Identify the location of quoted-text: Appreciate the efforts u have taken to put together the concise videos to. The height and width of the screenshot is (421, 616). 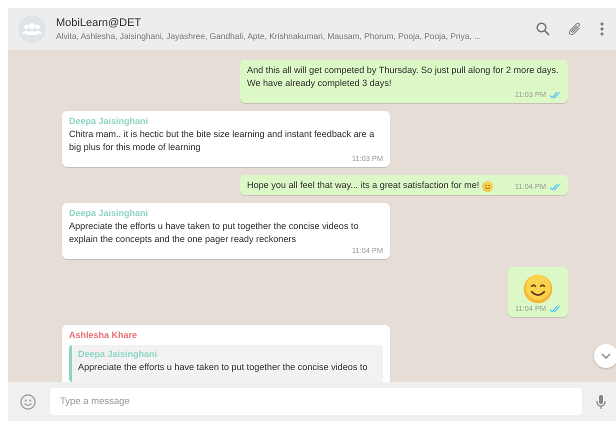
(223, 367).